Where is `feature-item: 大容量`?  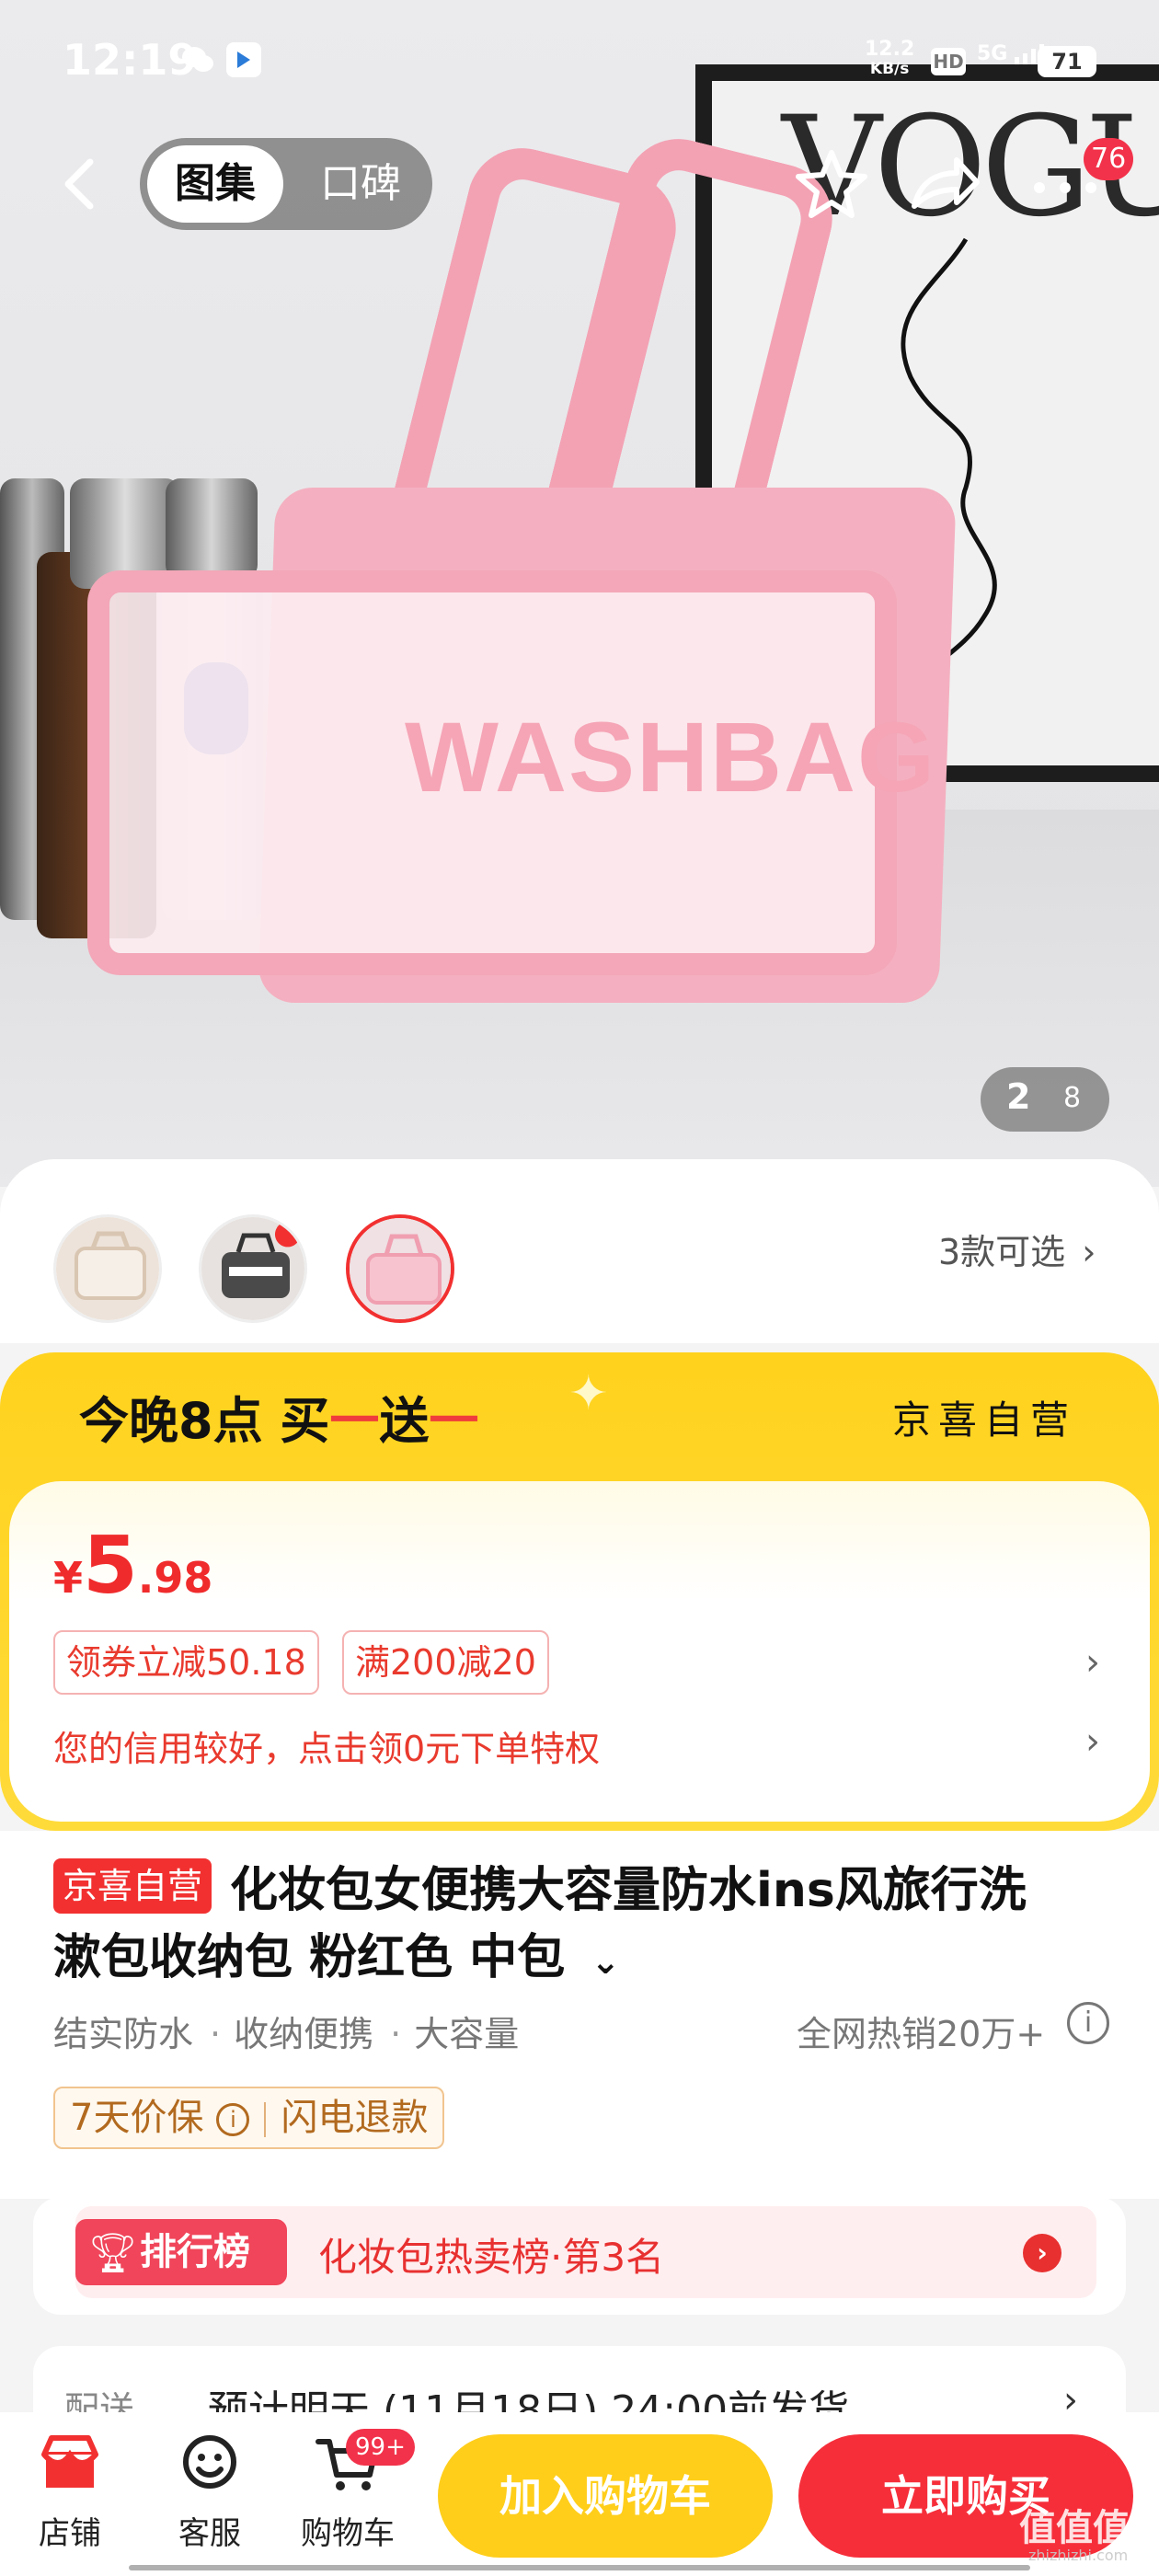 feature-item: 大容量 is located at coordinates (446, 2034).